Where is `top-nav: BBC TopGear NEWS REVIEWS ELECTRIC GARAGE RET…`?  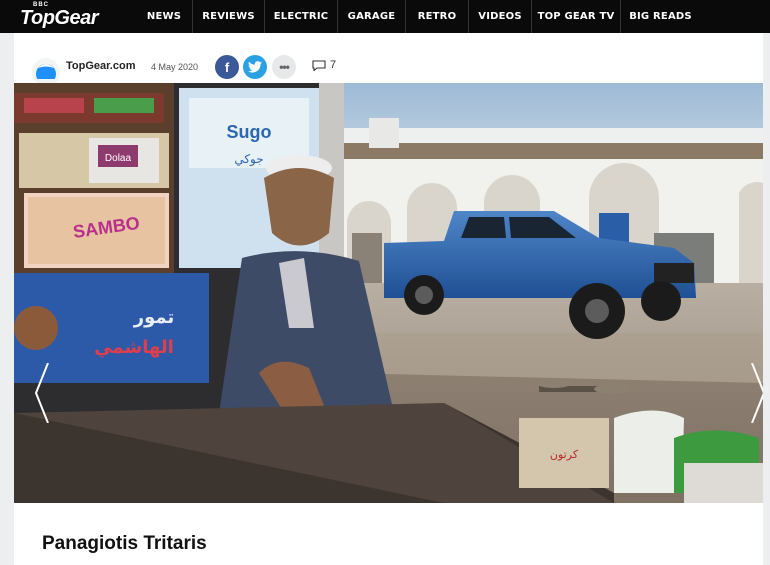 top-nav: BBC TopGear NEWS REVIEWS ELECTRIC GARAGE RET… is located at coordinates (385, 16).